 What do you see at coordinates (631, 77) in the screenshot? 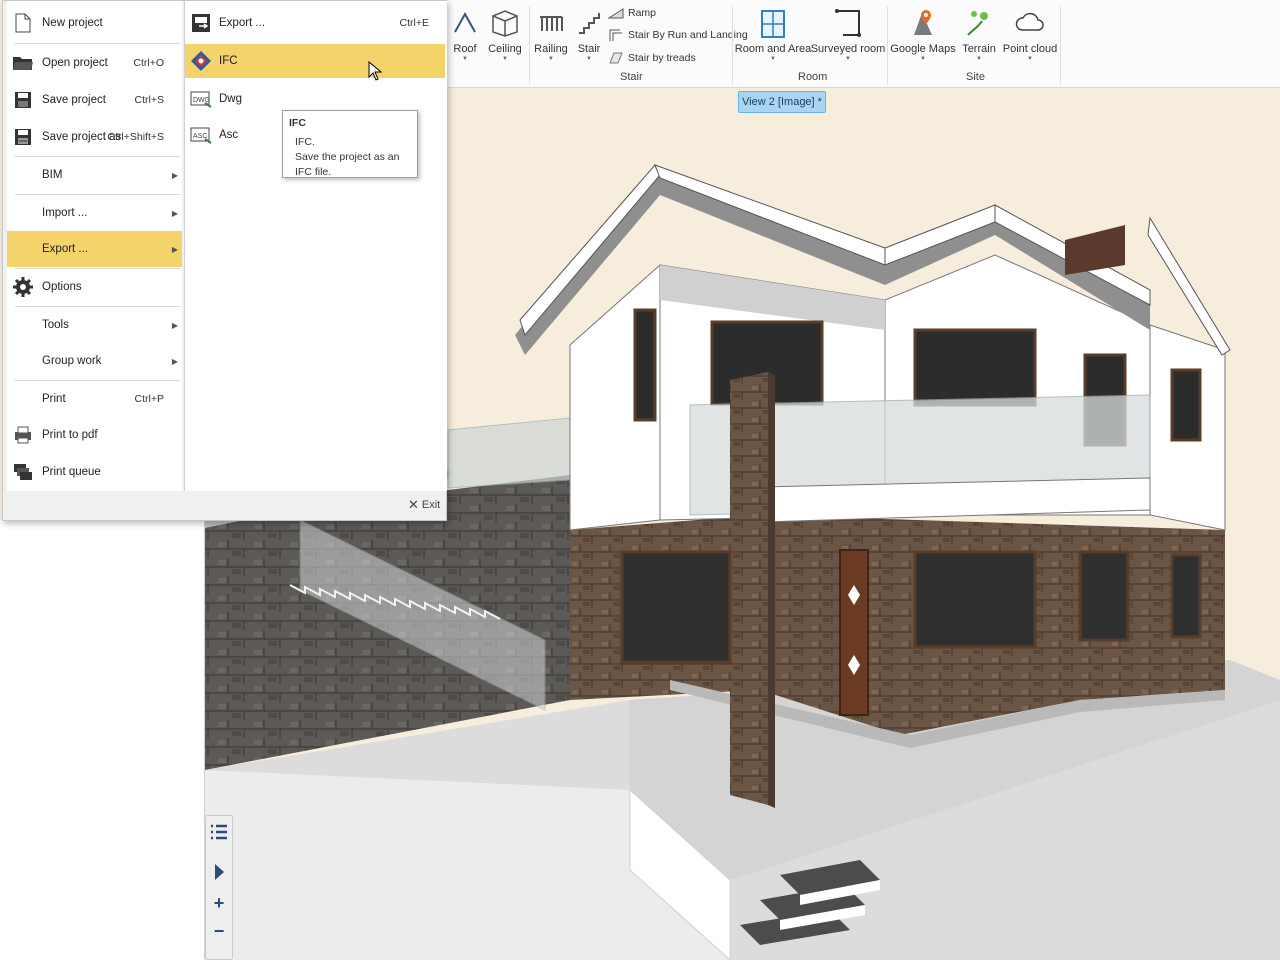
I see `stair-group-label: Stair` at bounding box center [631, 77].